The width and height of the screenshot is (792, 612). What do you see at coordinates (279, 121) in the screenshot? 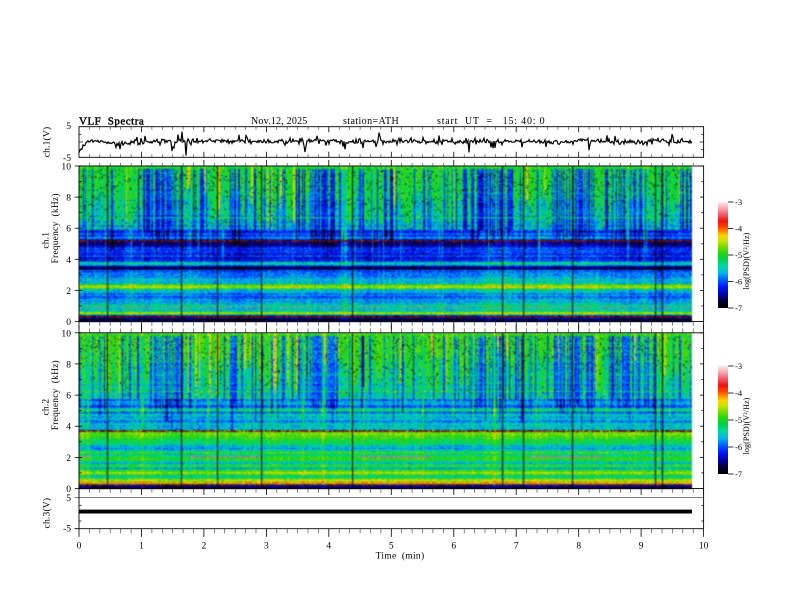
I see `svg-text: Nov.12, 2025` at bounding box center [279, 121].